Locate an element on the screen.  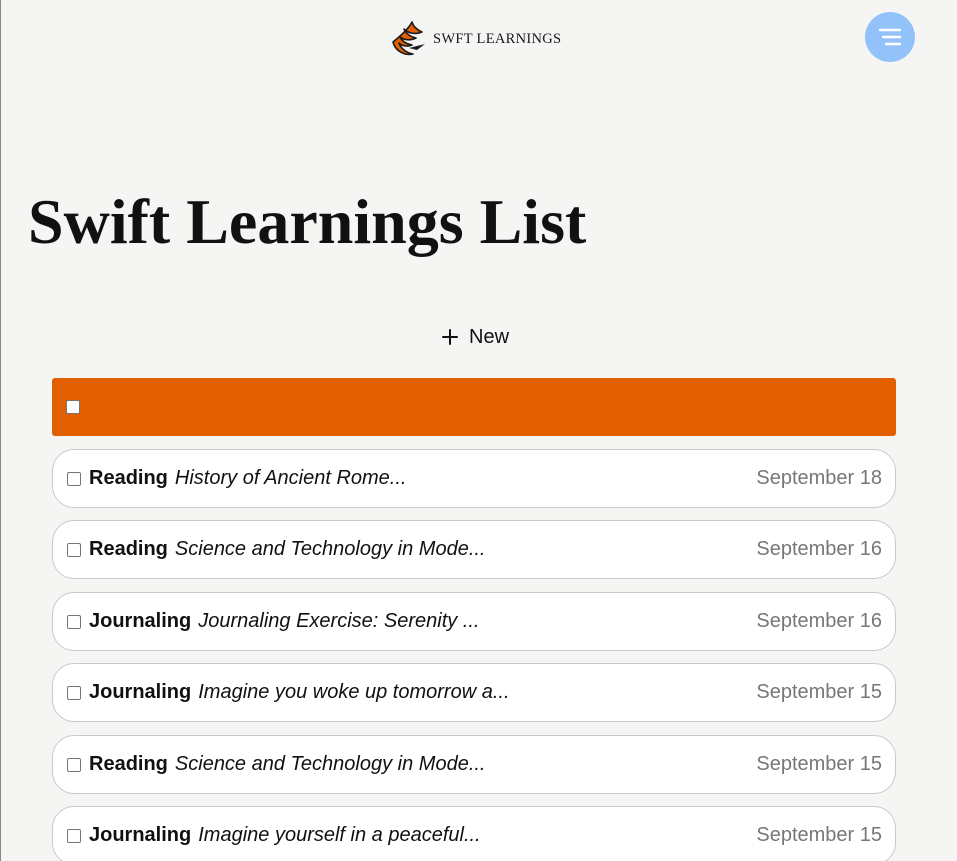
brand-logo-link: SWFT LEARNINGS is located at coordinates (475, 39).